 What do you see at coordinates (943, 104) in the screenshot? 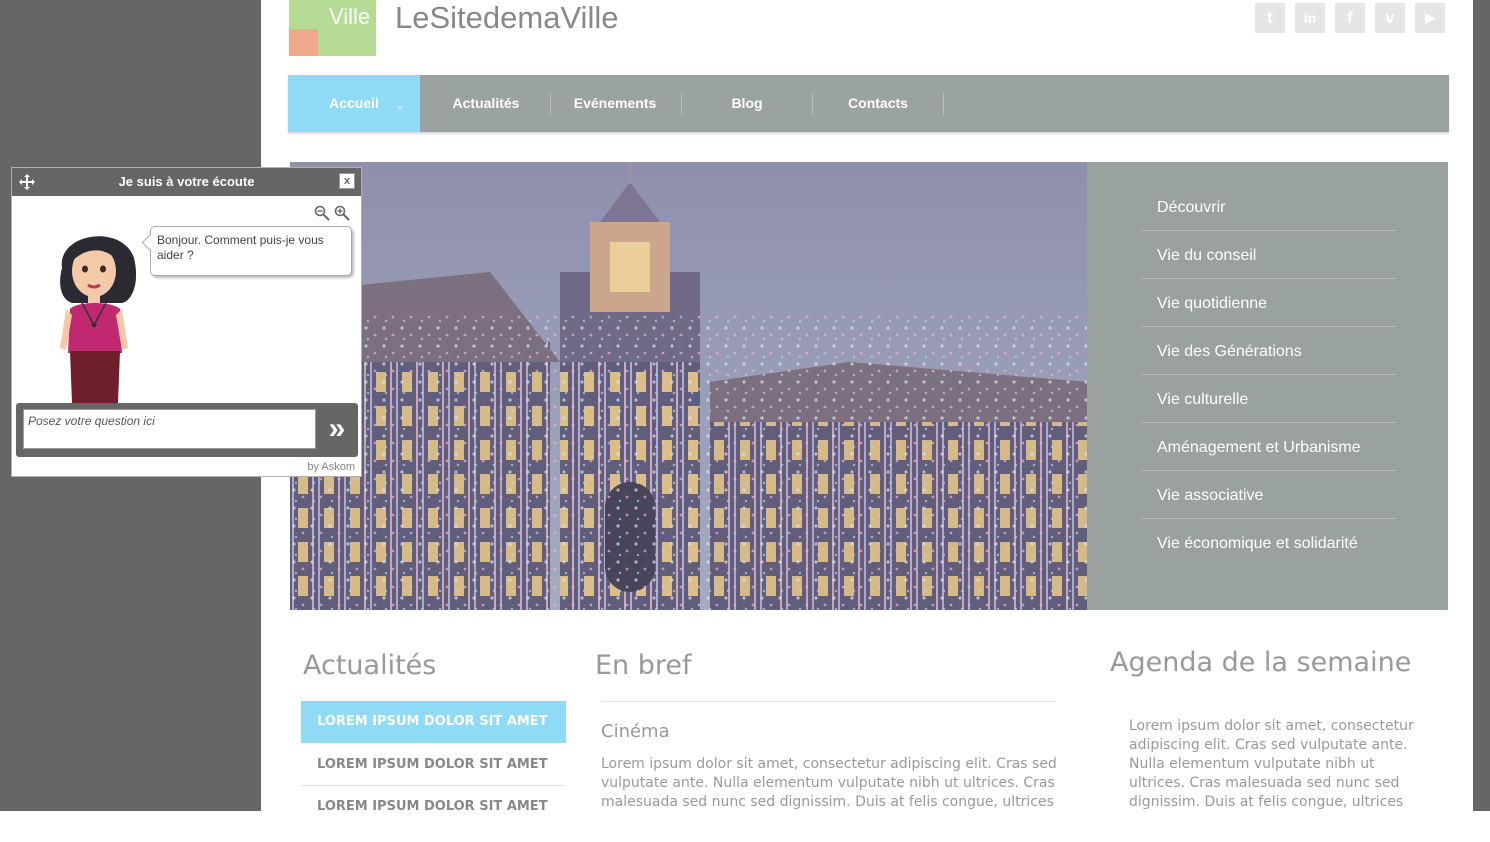
I see `nav-divider` at bounding box center [943, 104].